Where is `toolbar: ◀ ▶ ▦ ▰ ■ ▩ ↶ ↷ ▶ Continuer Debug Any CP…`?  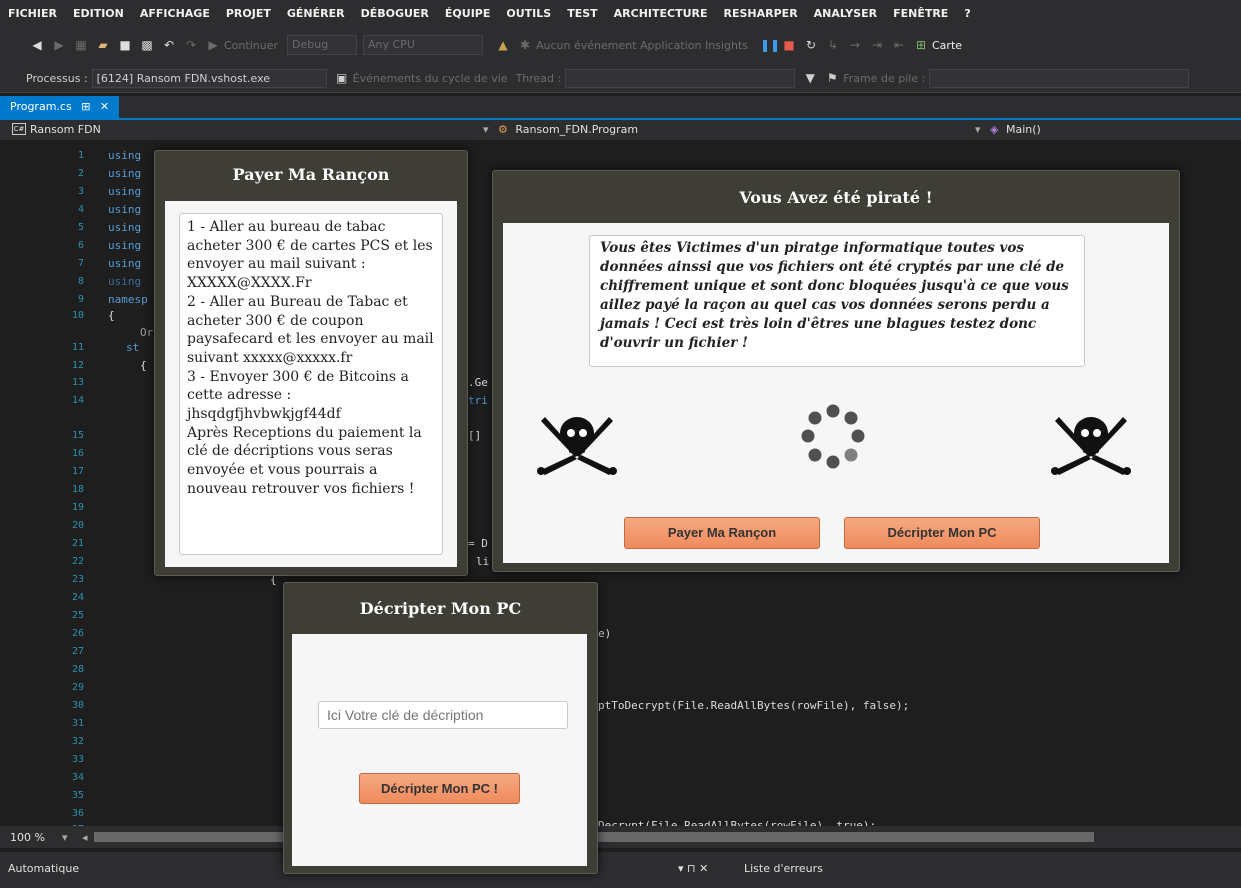
toolbar: ◀ ▶ ▦ ▰ ■ ▩ ↶ ↷ ▶ Continuer Debug Any CP… is located at coordinates (620, 45).